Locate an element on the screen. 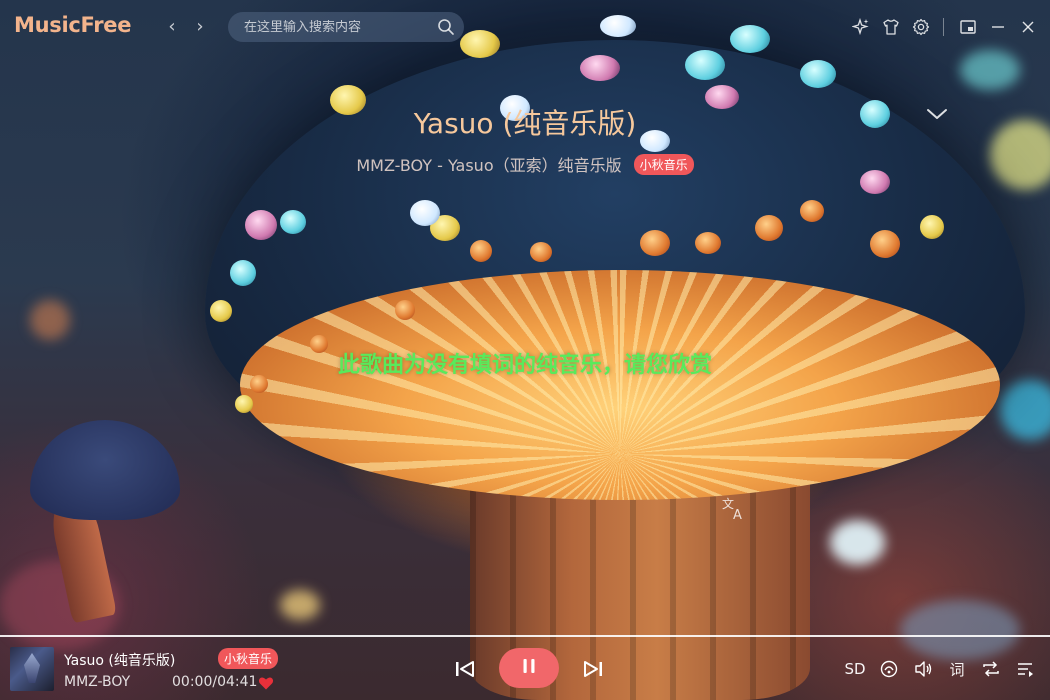  song-subtitle-row: MMZ-BOY - Yasuo（亚索）纯音乐版 小秋音乐 is located at coordinates (525, 164).